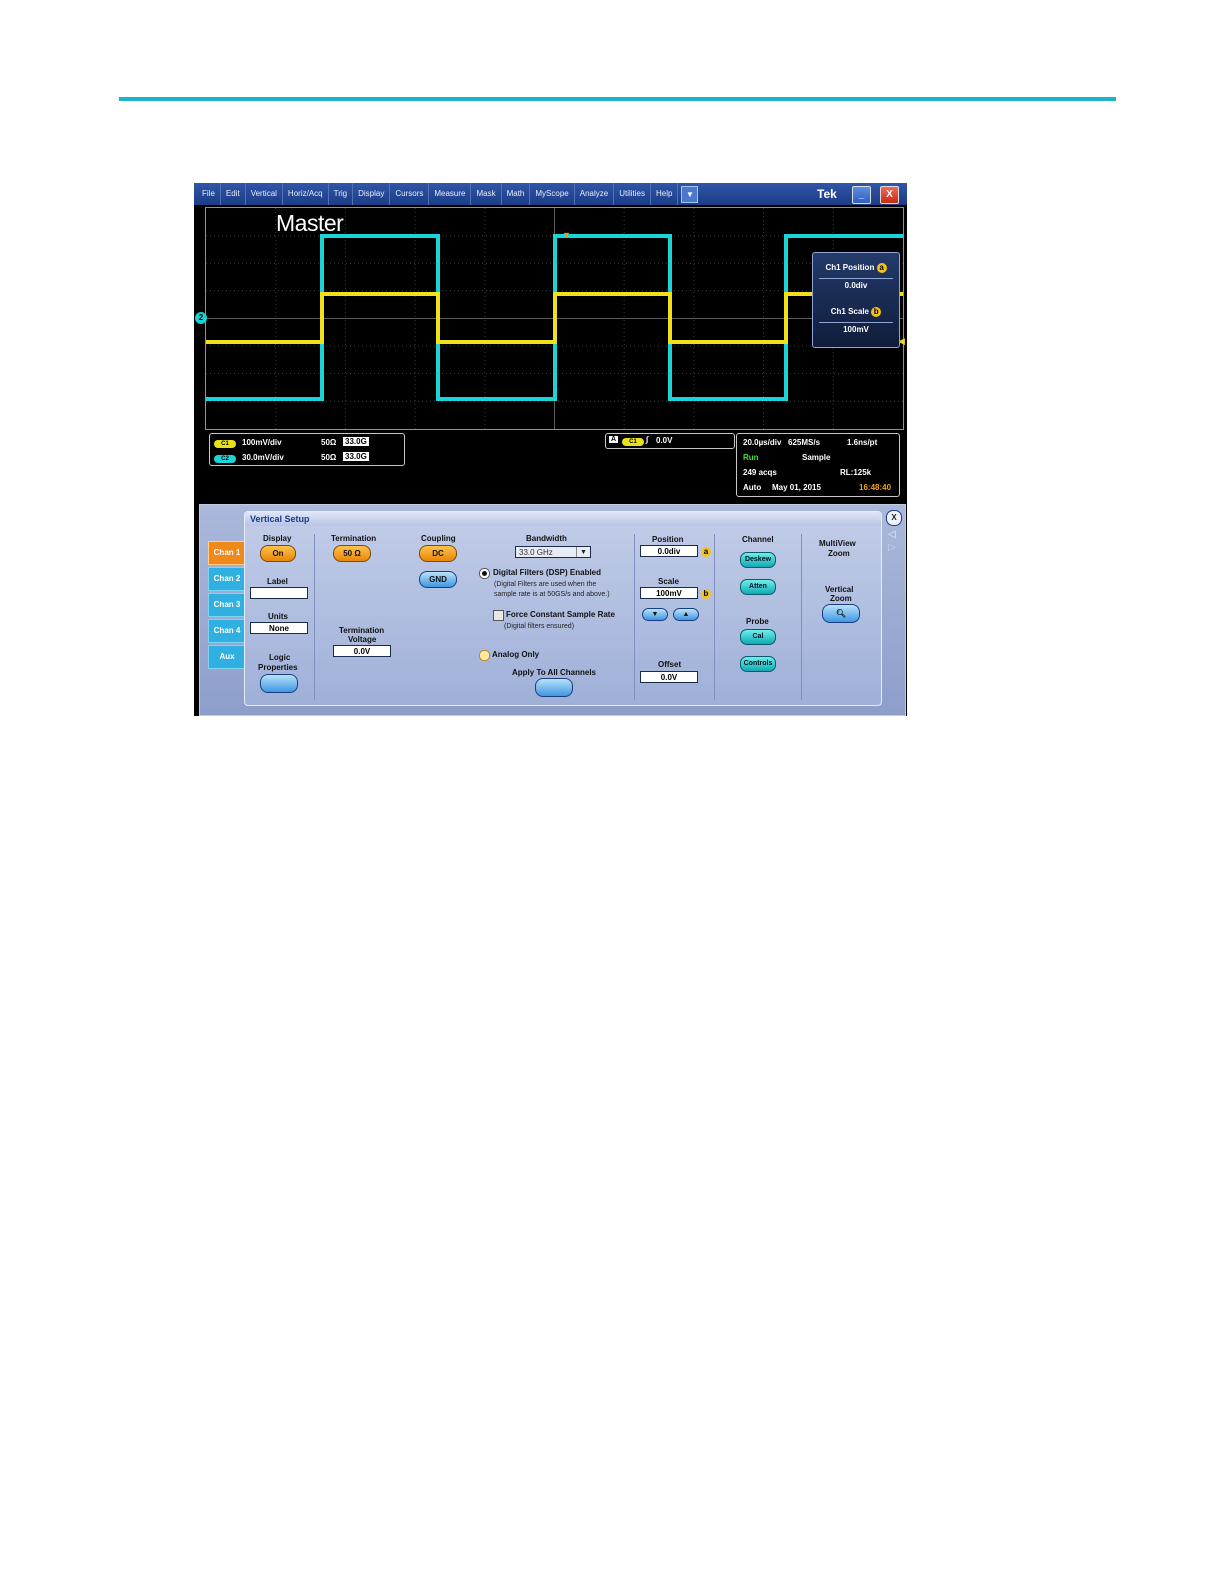 This screenshot has width=1224, height=1584. I want to click on panel-left-arrow-icon: ◁, so click(892, 534).